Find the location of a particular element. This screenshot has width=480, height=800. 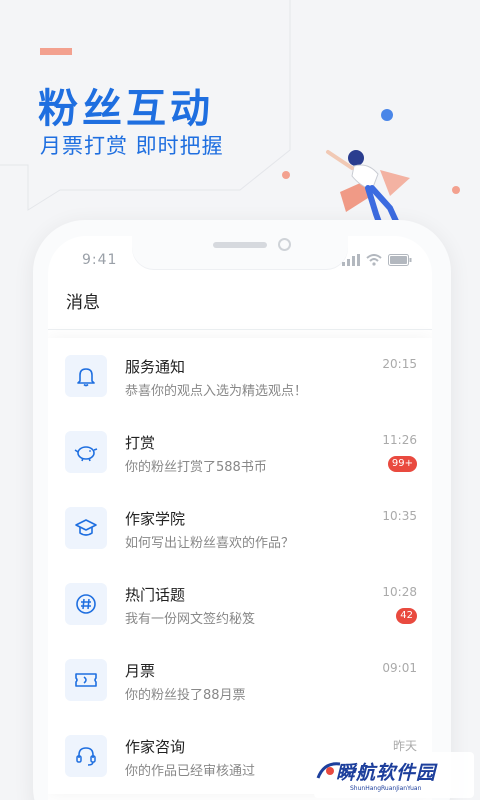

list-item-time: 10:35 is located at coordinates (399, 516).